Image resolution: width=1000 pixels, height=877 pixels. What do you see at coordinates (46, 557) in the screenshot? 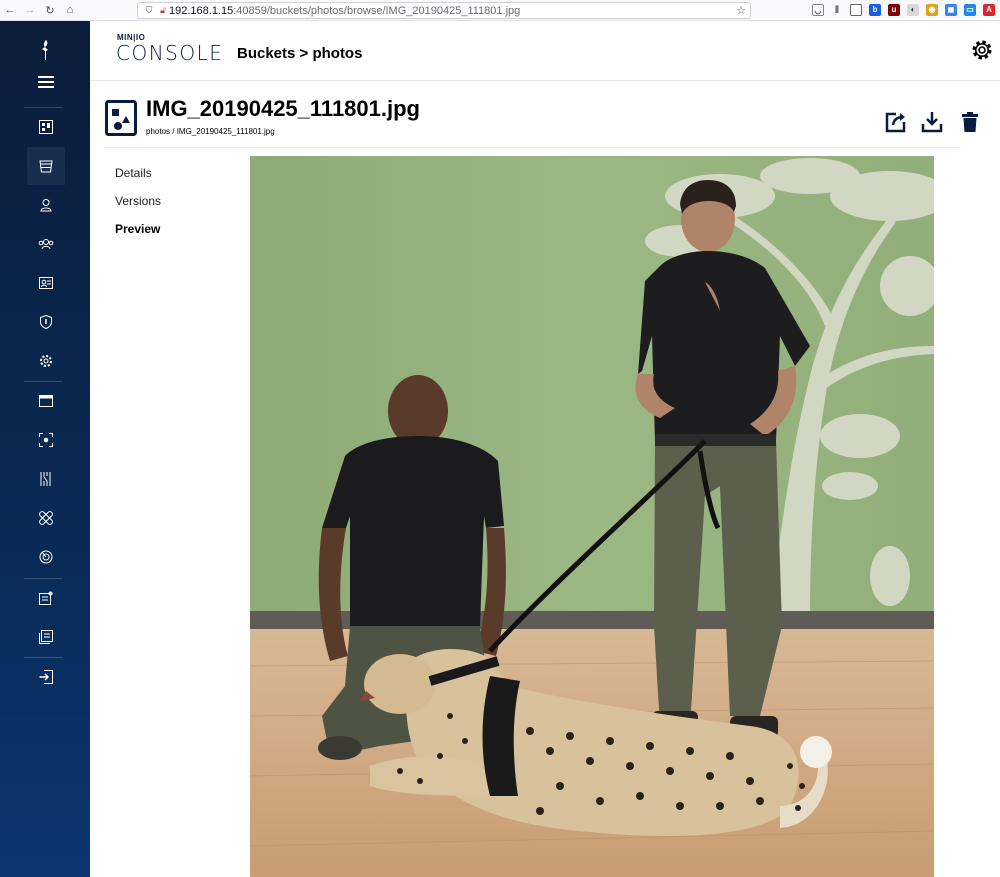
I see `health-icon` at bounding box center [46, 557].